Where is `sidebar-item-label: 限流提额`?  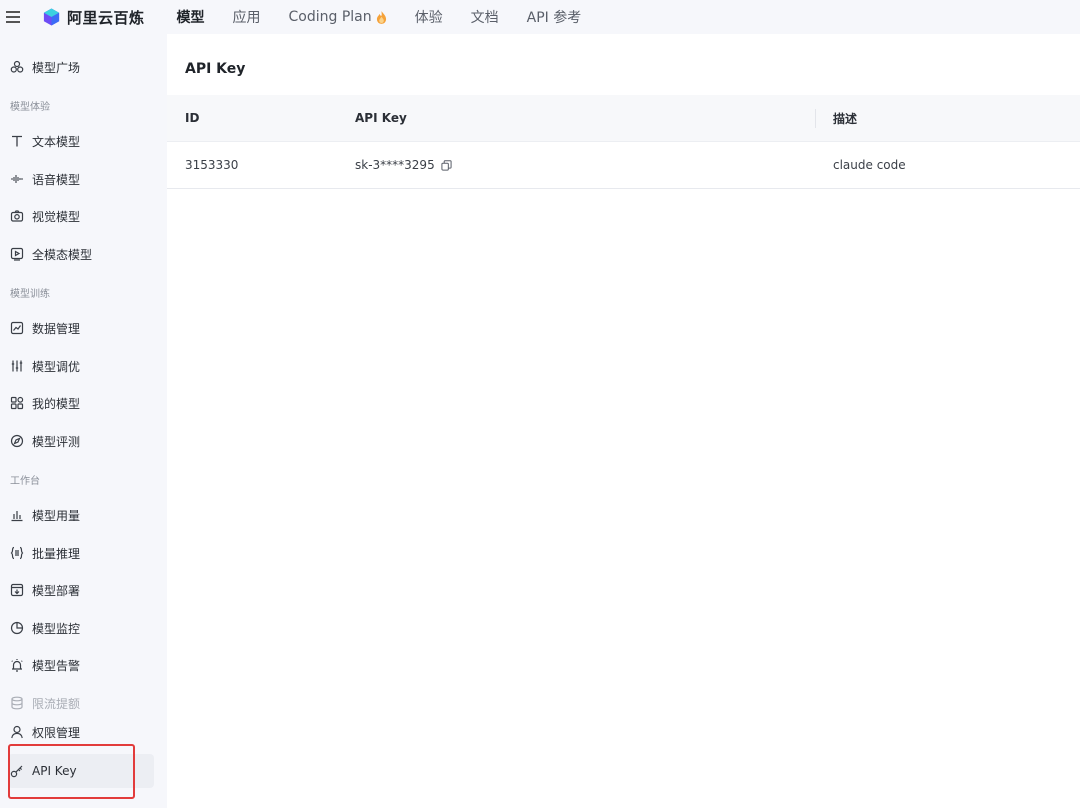 sidebar-item-label: 限流提额 is located at coordinates (56, 703).